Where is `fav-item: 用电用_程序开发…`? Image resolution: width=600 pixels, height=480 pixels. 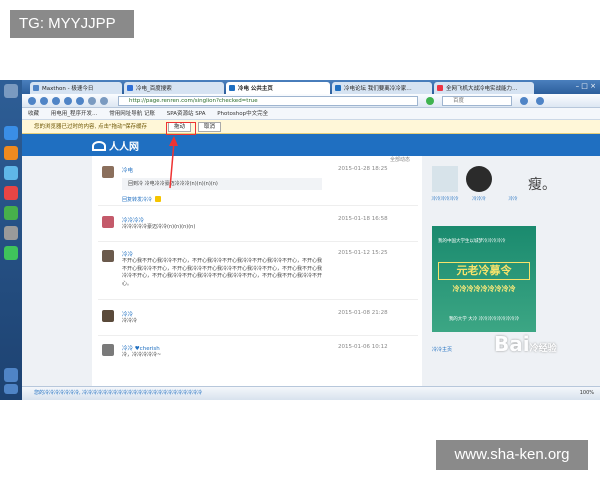
fav-item: 用电用_程序开发… is located at coordinates (74, 114).